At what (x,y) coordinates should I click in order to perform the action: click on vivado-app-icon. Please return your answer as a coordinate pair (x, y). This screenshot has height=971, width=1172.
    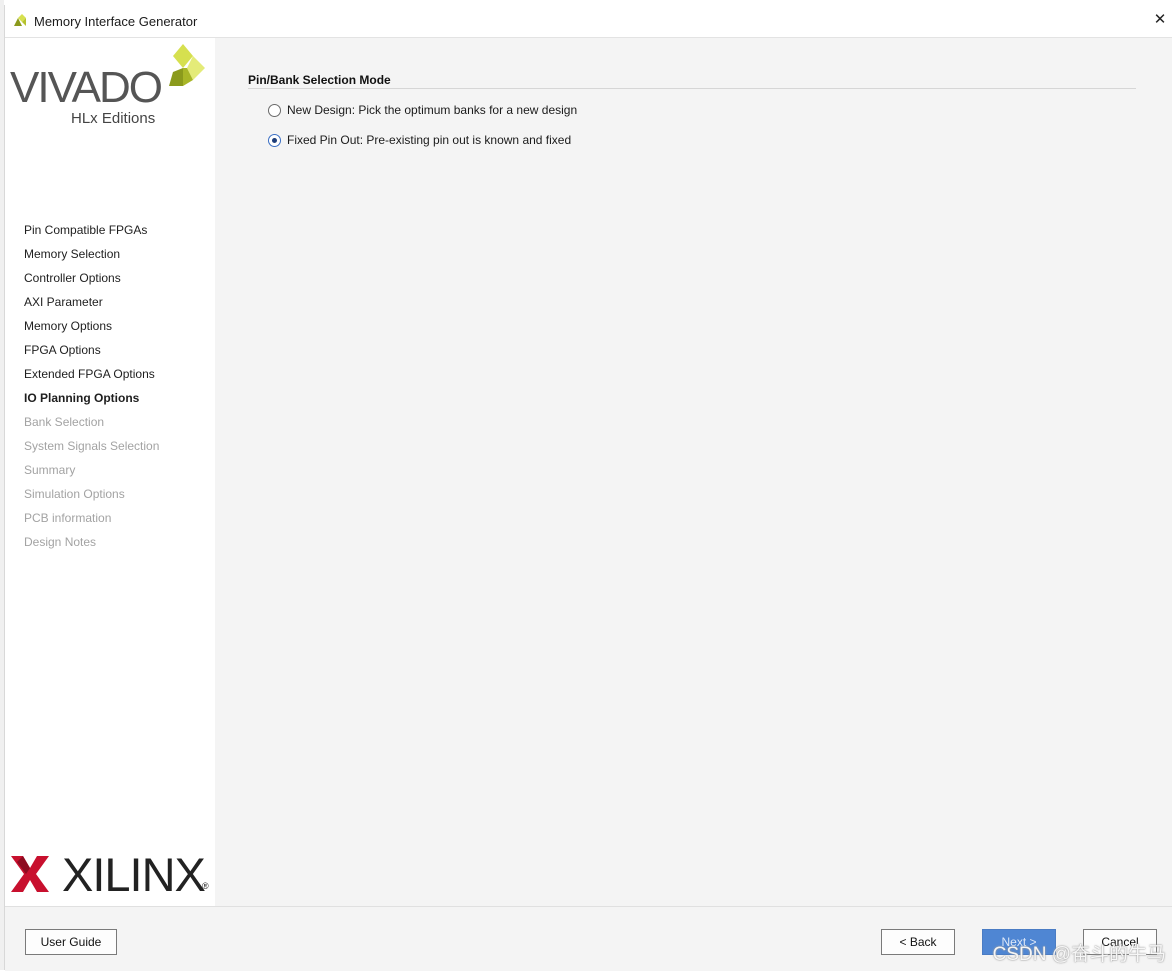
    Looking at the image, I should click on (20, 20).